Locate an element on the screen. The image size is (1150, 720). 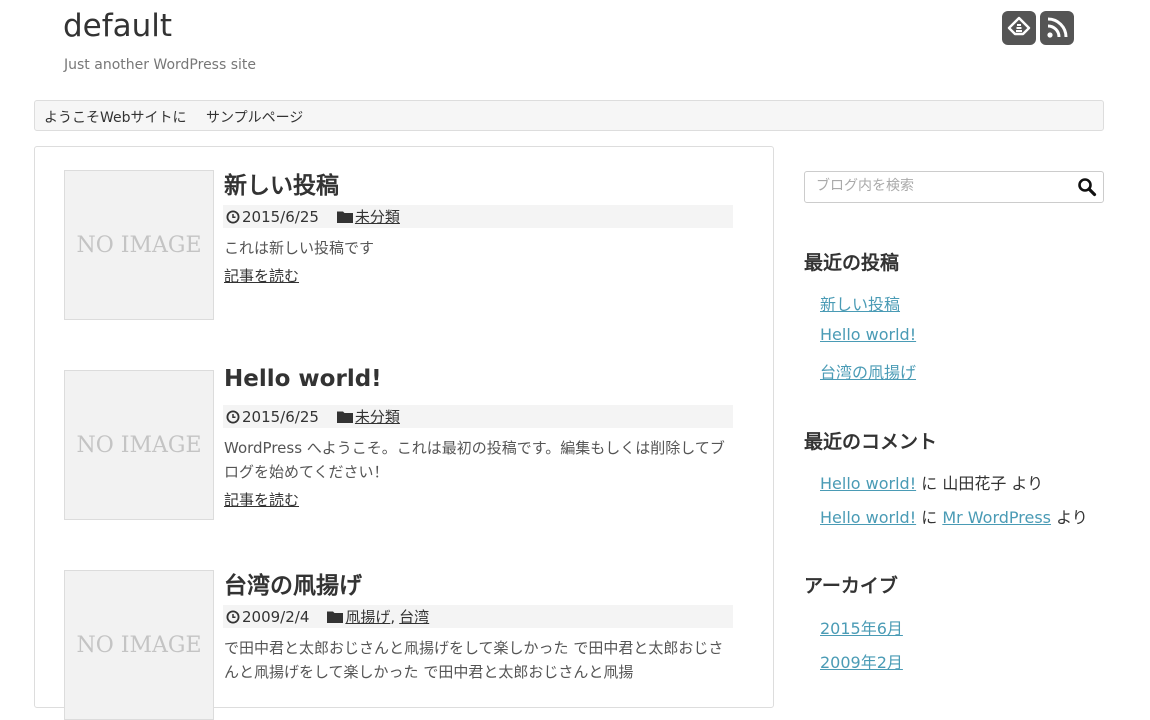
feedly-button is located at coordinates (1019, 28).